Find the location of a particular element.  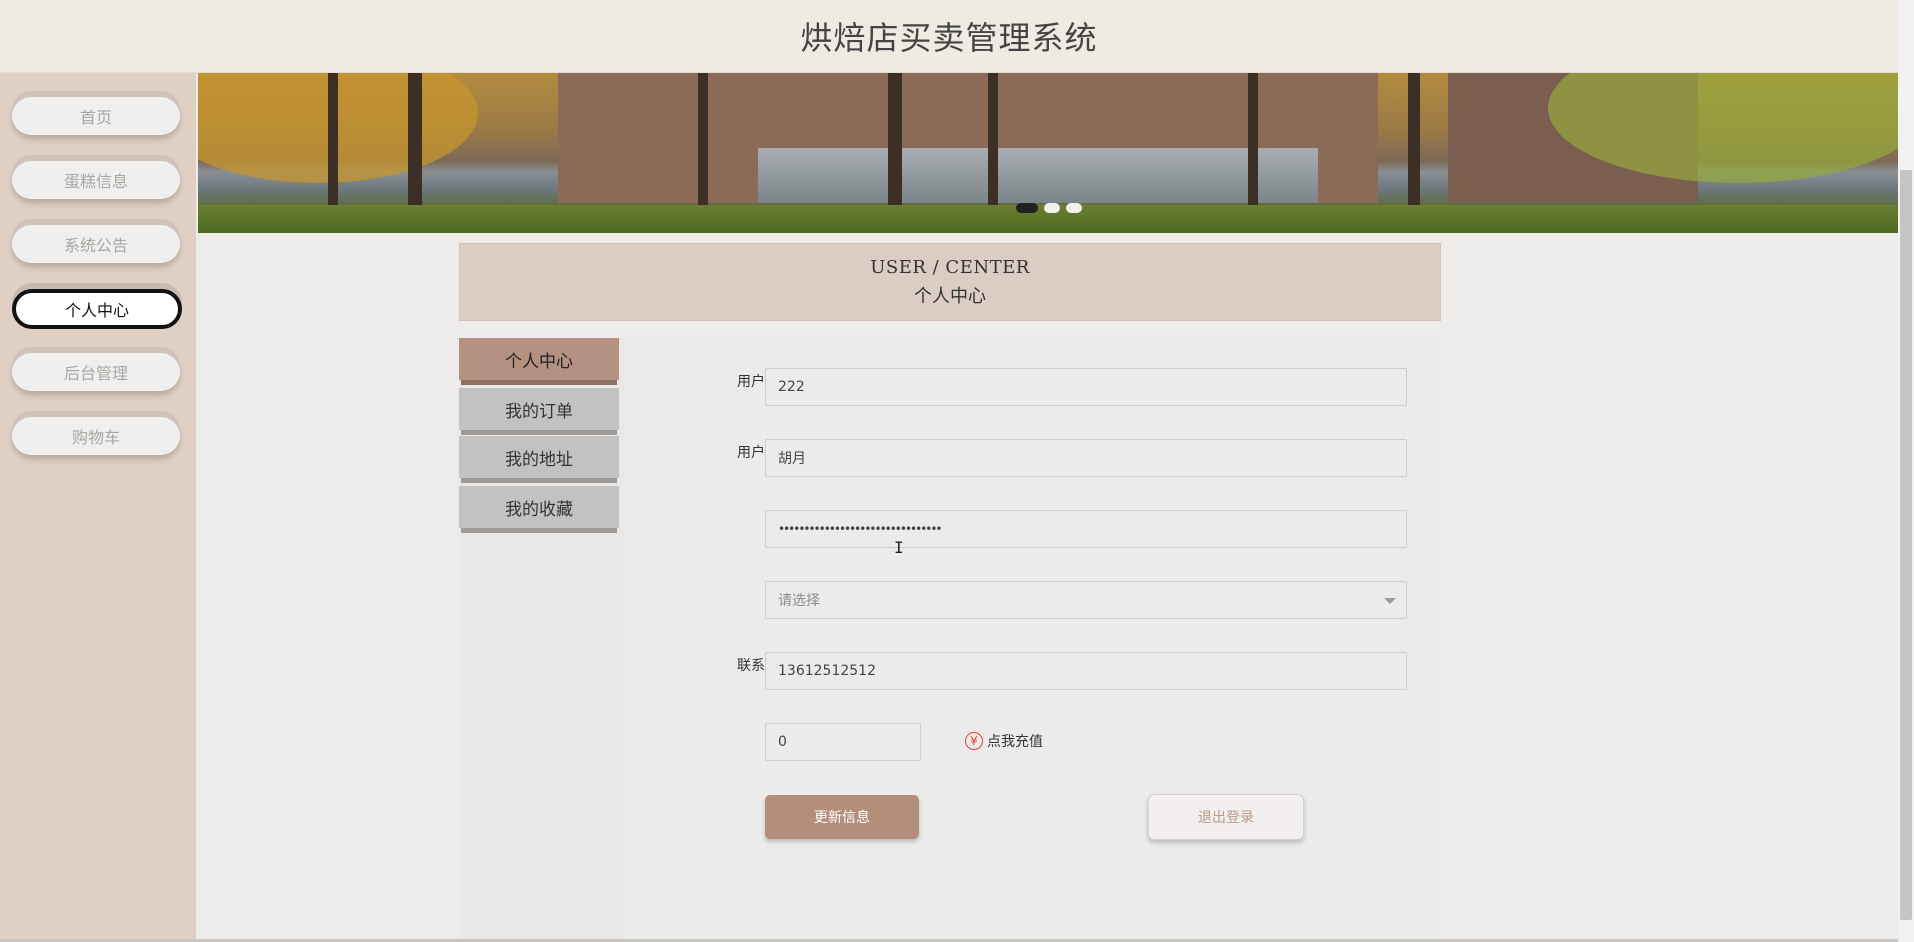

phone-input: 13612512512 is located at coordinates (1086, 671).